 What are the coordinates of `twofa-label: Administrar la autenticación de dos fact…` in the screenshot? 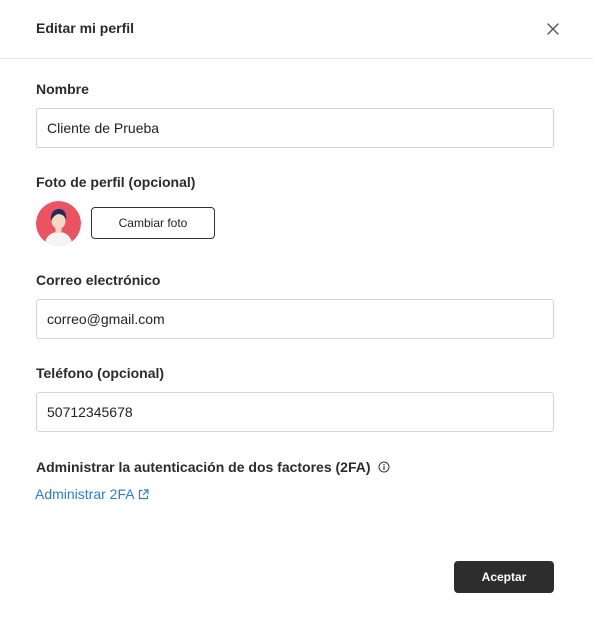 It's located at (203, 467).